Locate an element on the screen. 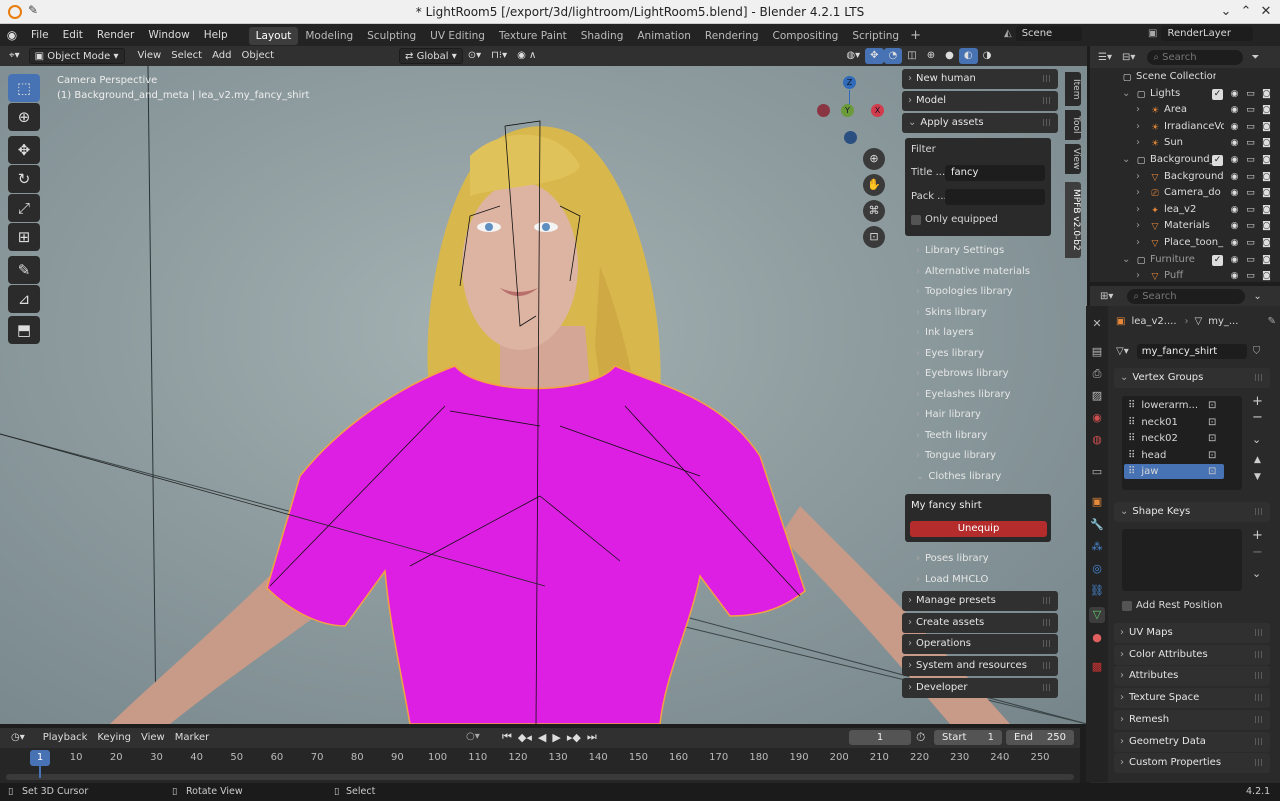 This screenshot has width=1280, height=801. timeline-menu-view: View is located at coordinates (153, 738).